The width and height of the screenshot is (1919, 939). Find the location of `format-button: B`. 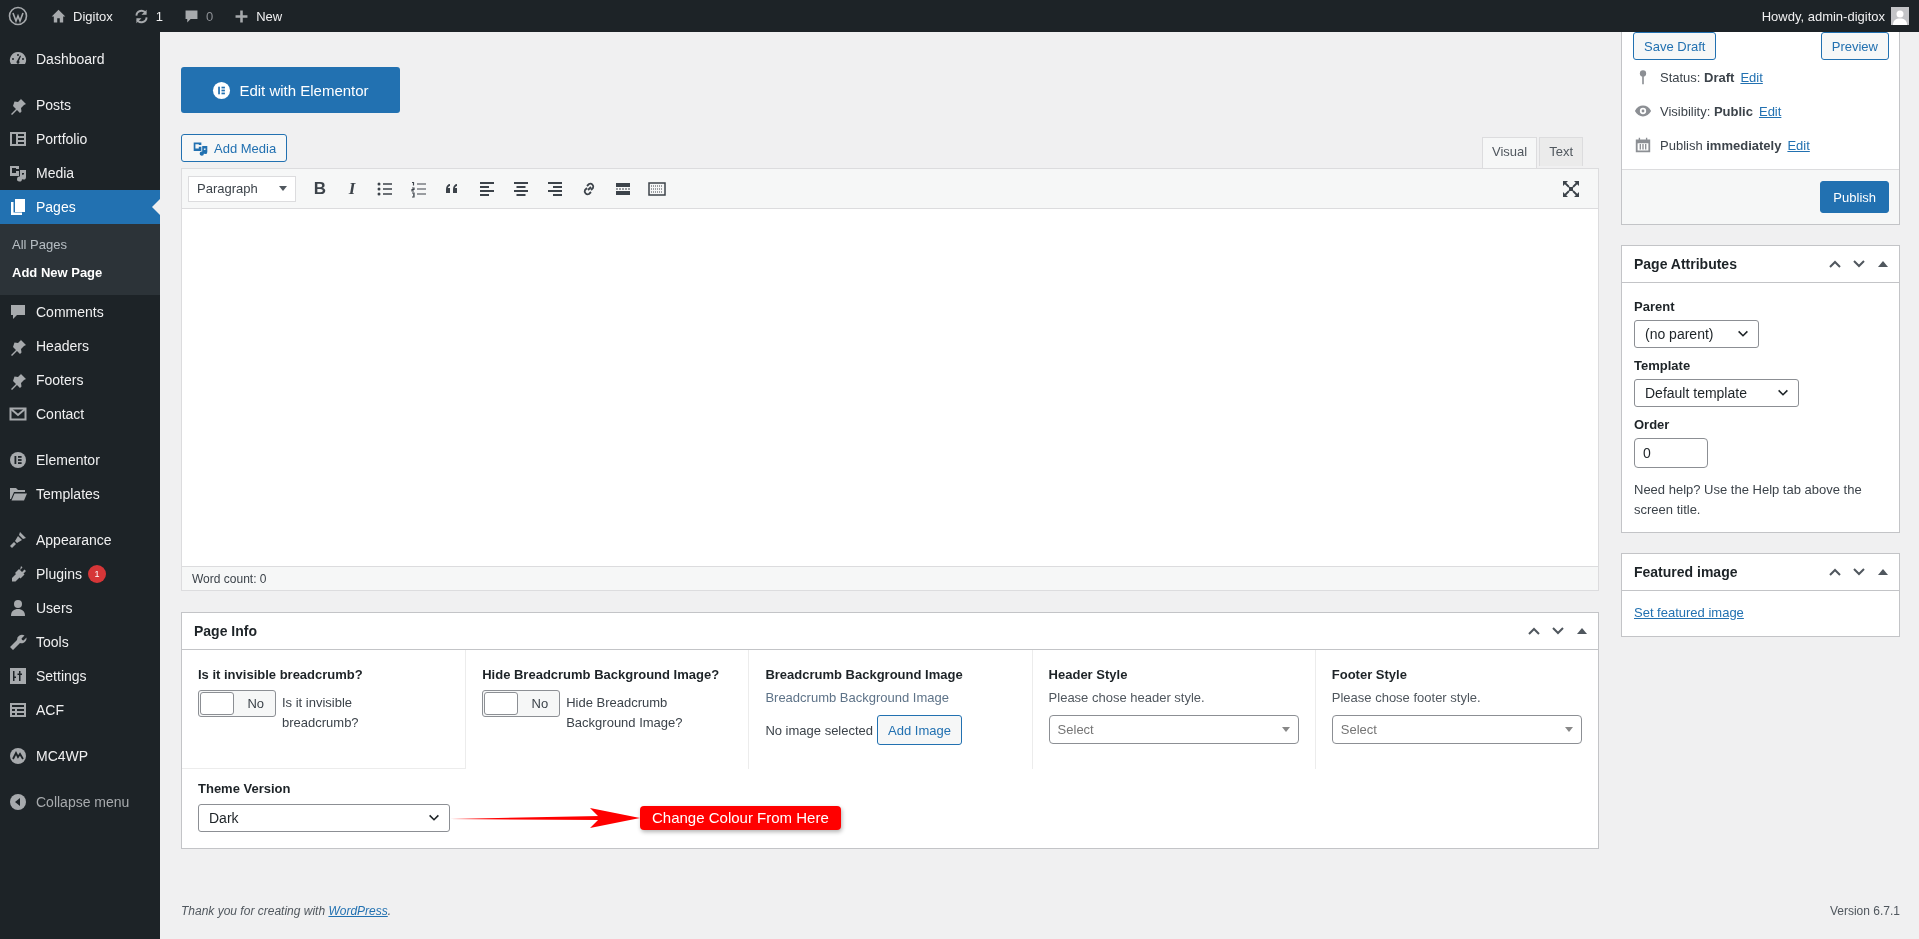

format-button: B is located at coordinates (320, 188).